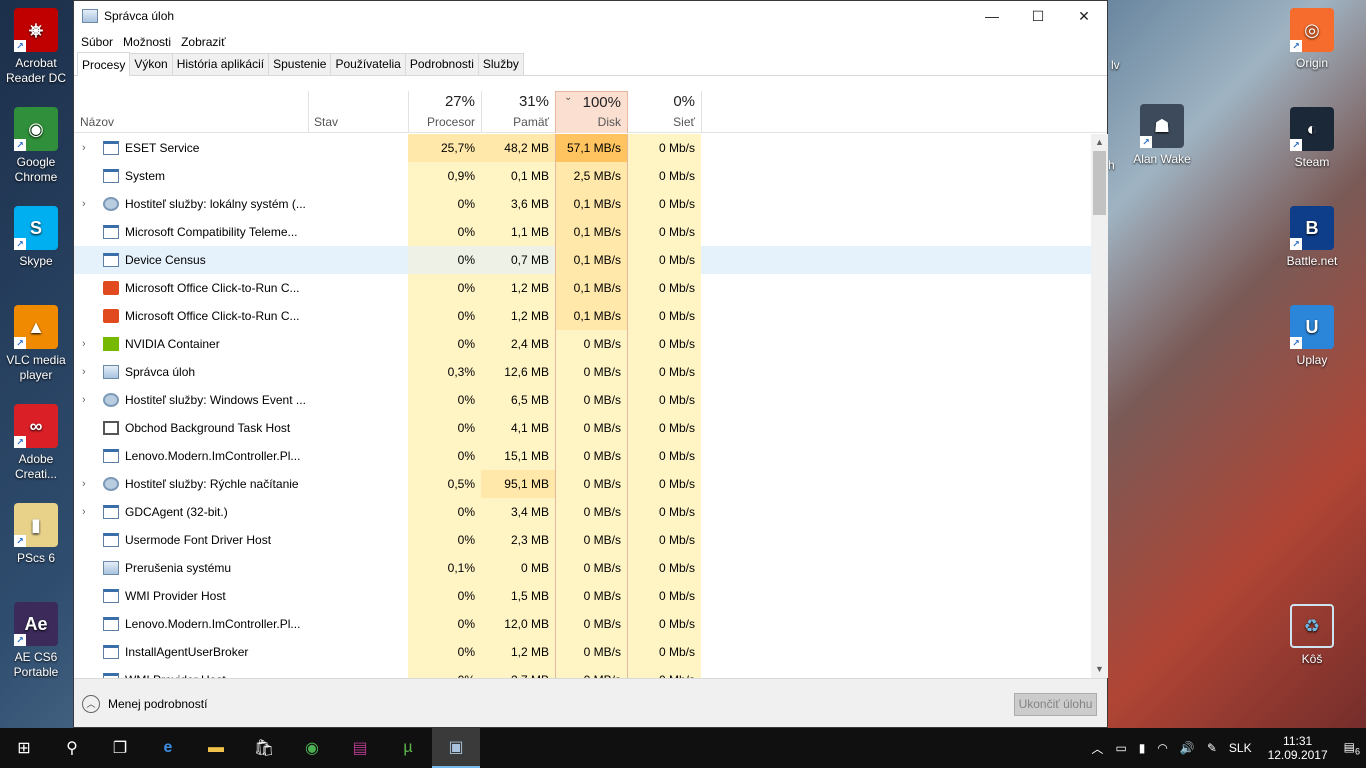  I want to click on tab-performance: Výkon, so click(151, 64).